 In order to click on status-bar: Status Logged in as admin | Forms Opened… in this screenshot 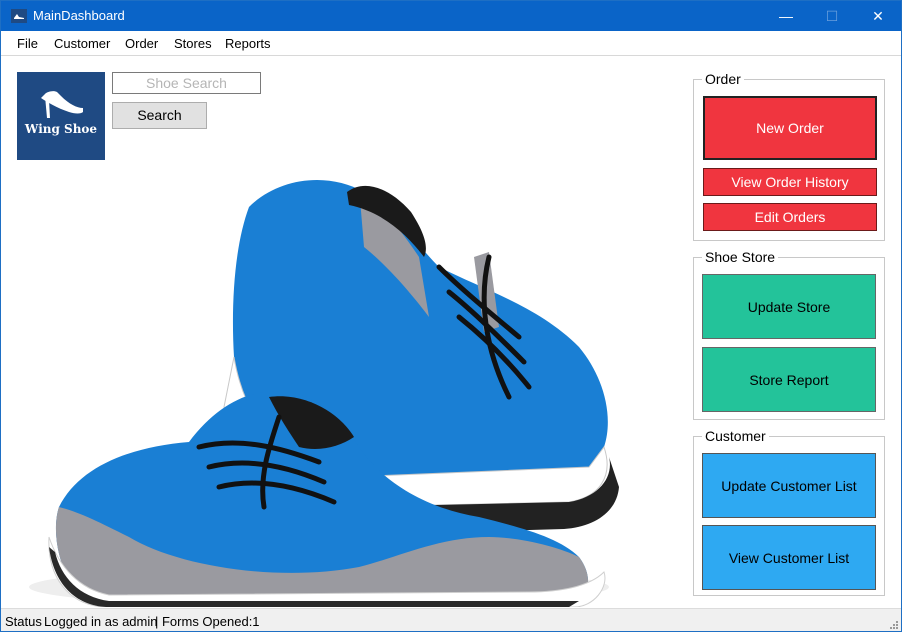, I will do `click(451, 619)`.